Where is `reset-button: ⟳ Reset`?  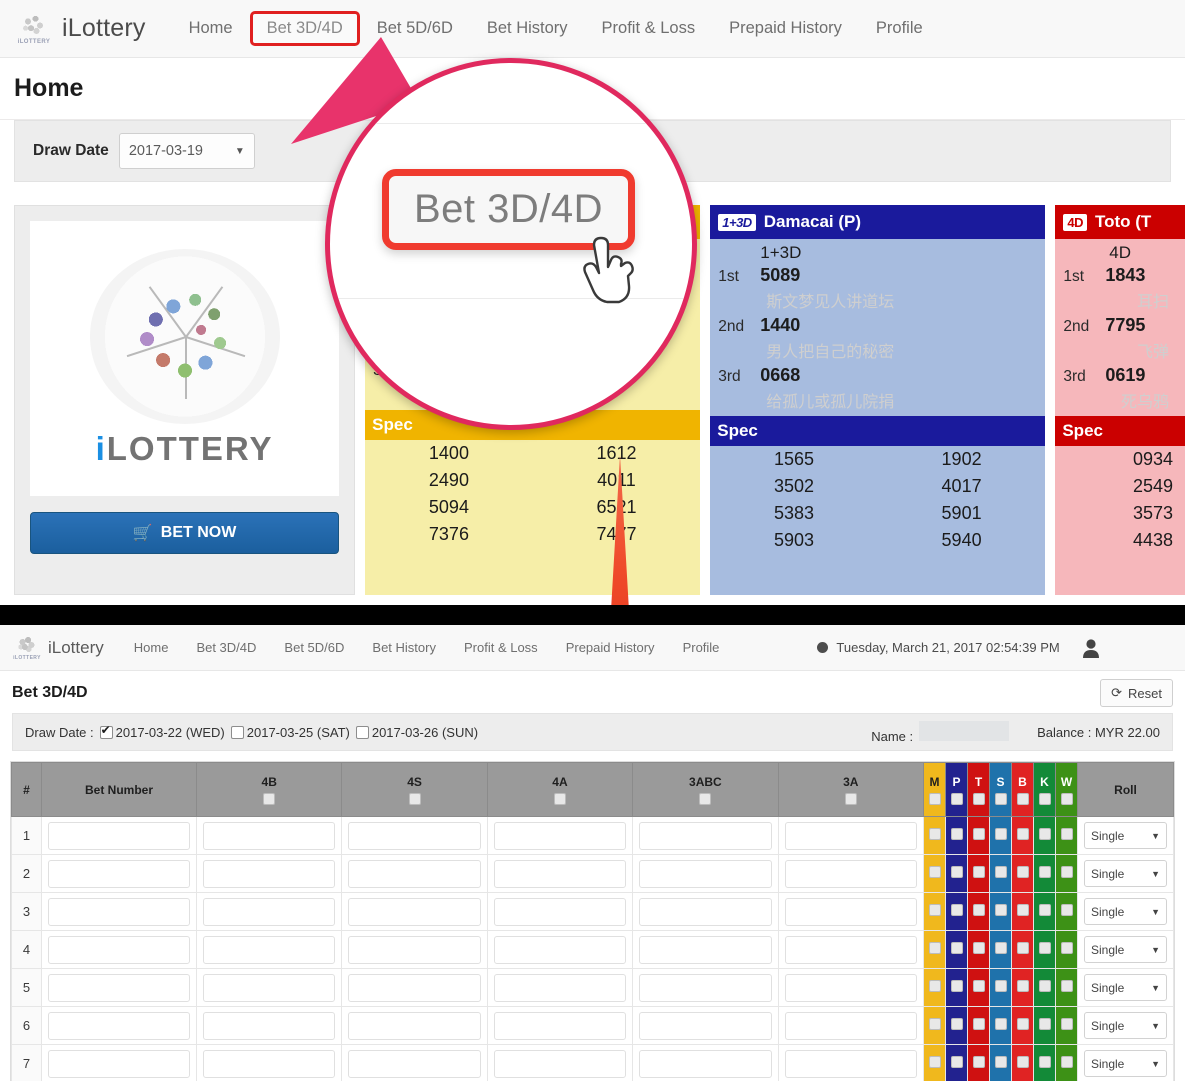
reset-button: ⟳ Reset is located at coordinates (1136, 693).